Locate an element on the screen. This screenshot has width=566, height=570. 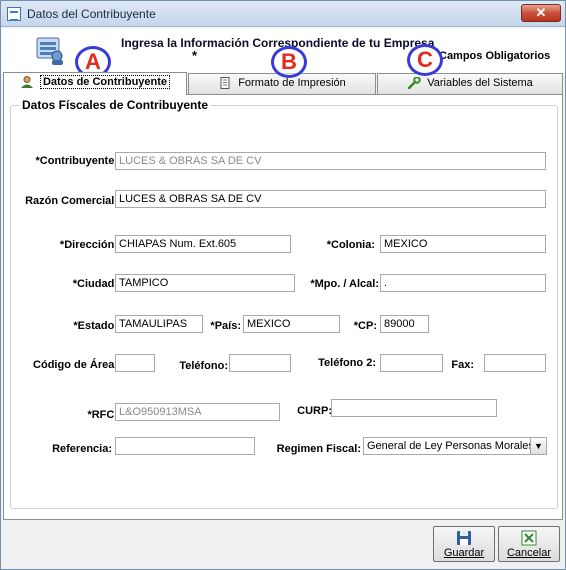
ciudad-label: *Ciudad: is located at coordinates (95, 284).